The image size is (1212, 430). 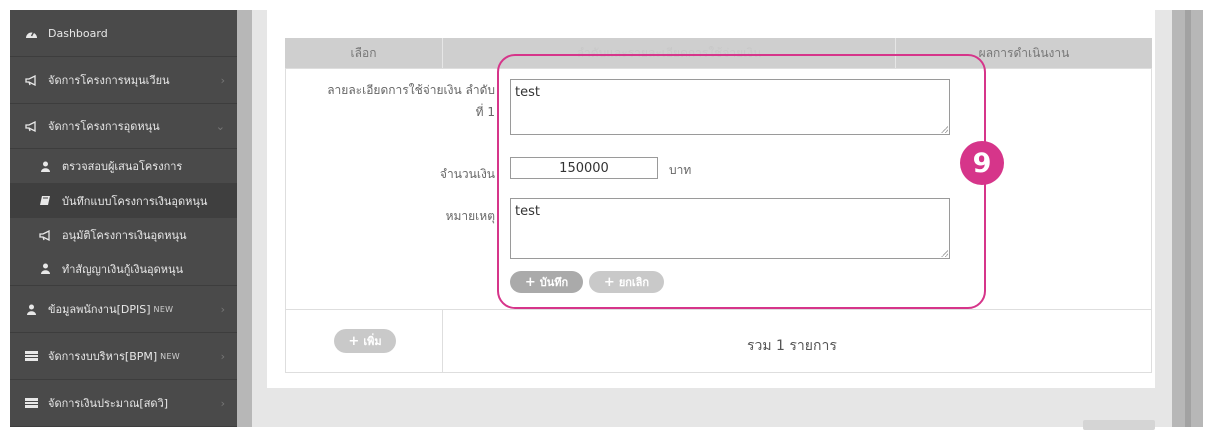 I want to click on sidebar-item-budget-funds: จัดการเงินประมาณ[สดวิ] ›, so click(x=123, y=403).